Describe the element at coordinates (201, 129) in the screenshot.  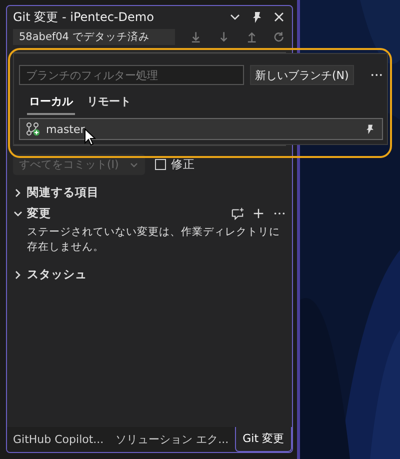
I see `branch-item: master` at that location.